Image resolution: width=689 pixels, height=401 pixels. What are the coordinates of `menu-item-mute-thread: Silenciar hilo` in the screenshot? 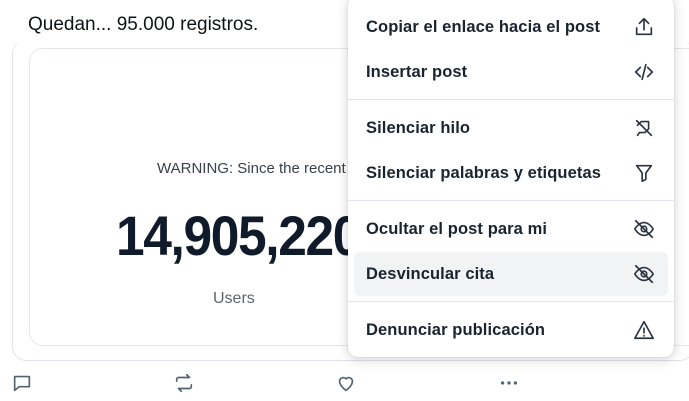 It's located at (511, 128).